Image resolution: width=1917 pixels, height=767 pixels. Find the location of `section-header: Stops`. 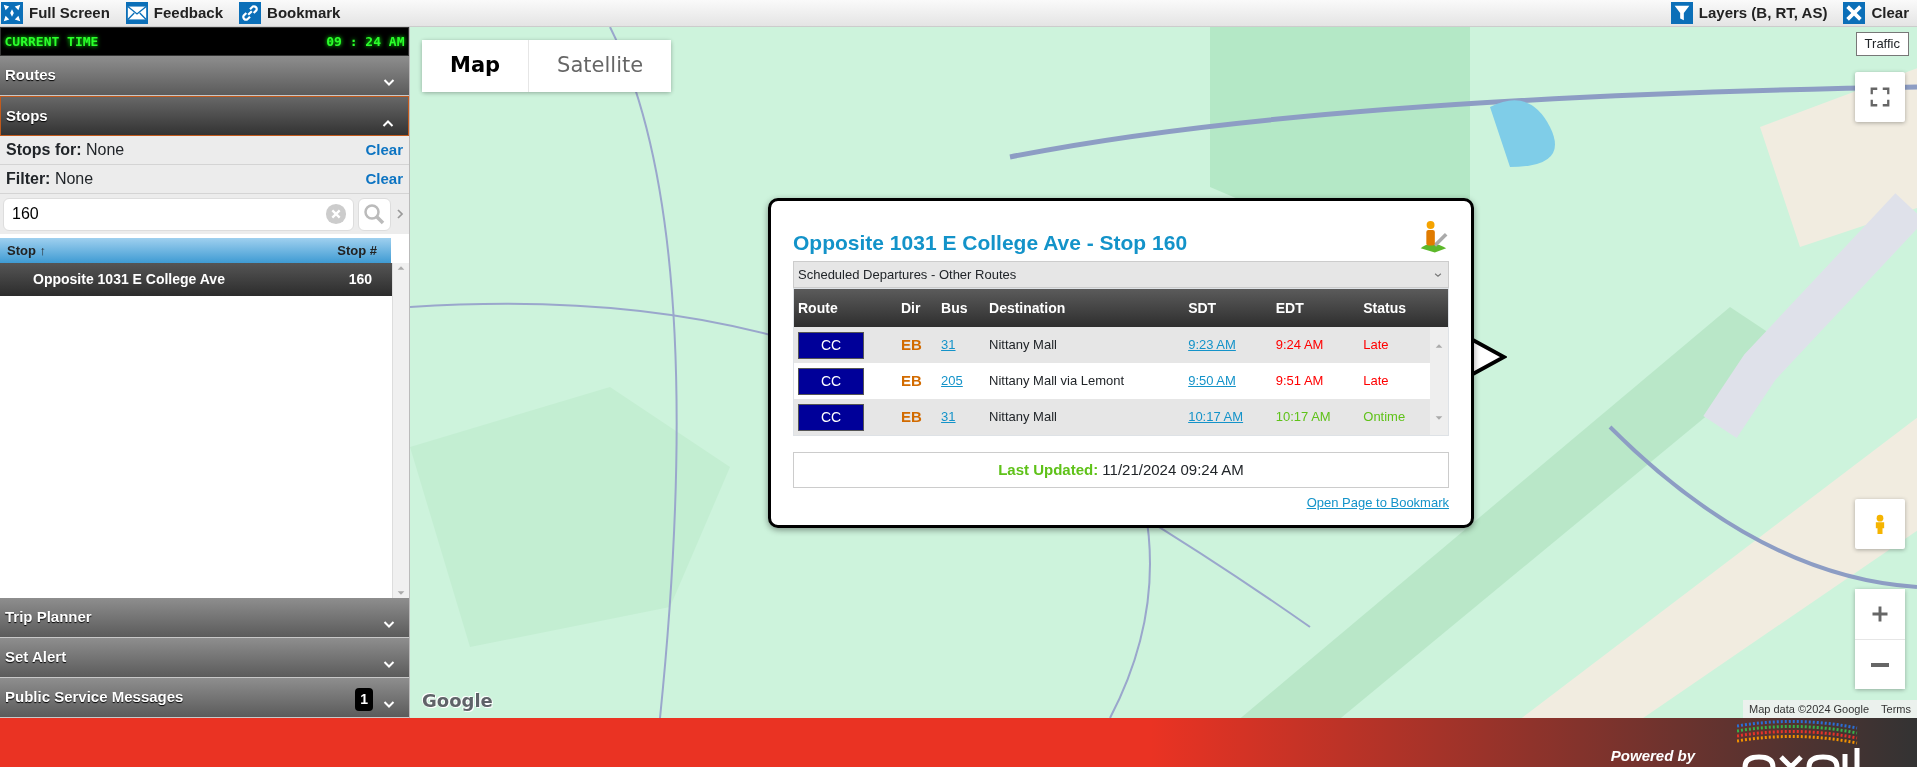

section-header: Stops is located at coordinates (204, 116).